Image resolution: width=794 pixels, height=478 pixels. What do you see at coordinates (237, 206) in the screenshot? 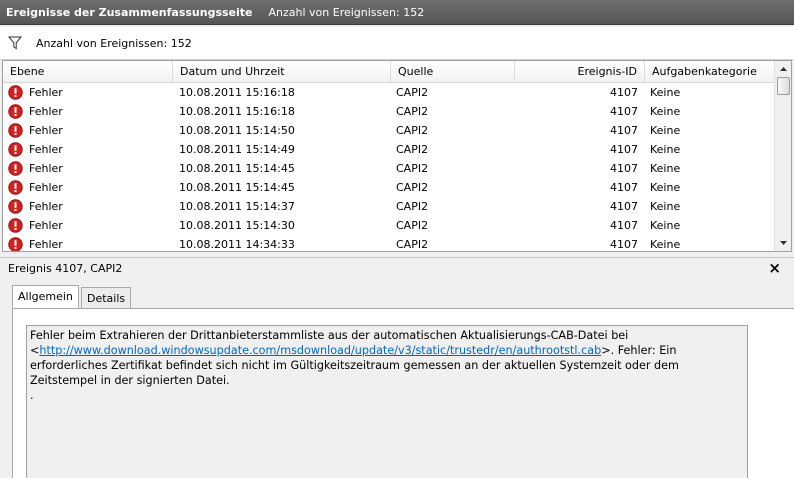
I see `cell-date: 10.08.2011 15:14:37` at bounding box center [237, 206].